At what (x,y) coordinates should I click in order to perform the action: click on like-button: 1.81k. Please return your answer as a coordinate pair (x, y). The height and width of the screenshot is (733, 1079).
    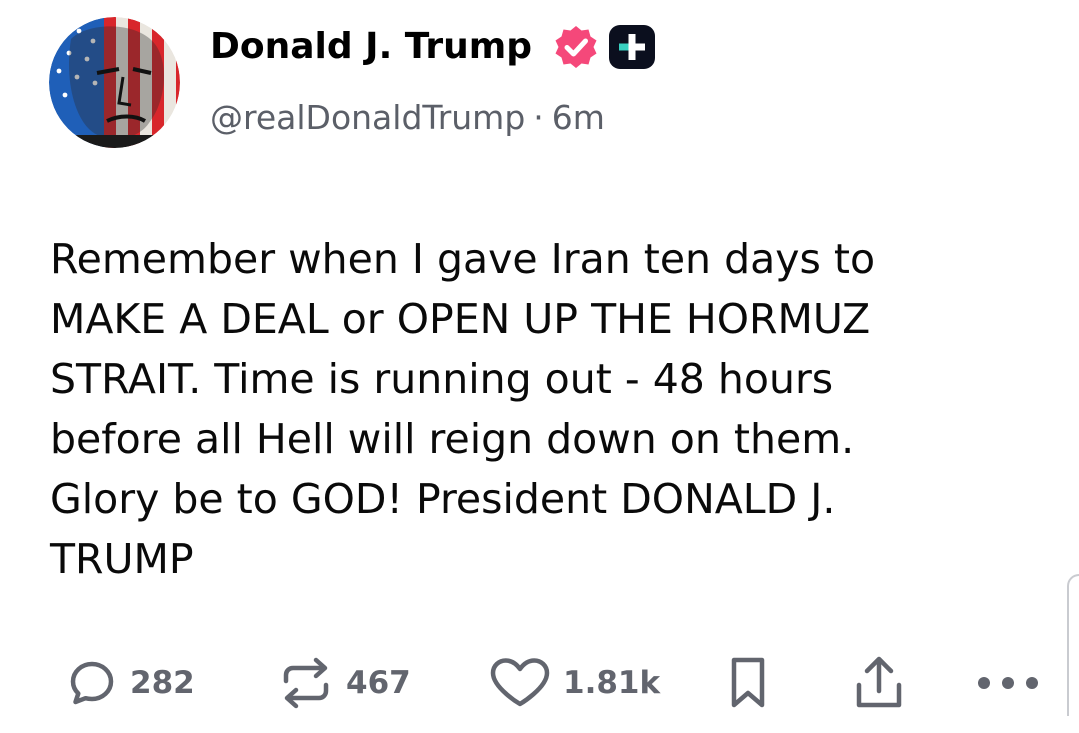
    Looking at the image, I should click on (574, 683).